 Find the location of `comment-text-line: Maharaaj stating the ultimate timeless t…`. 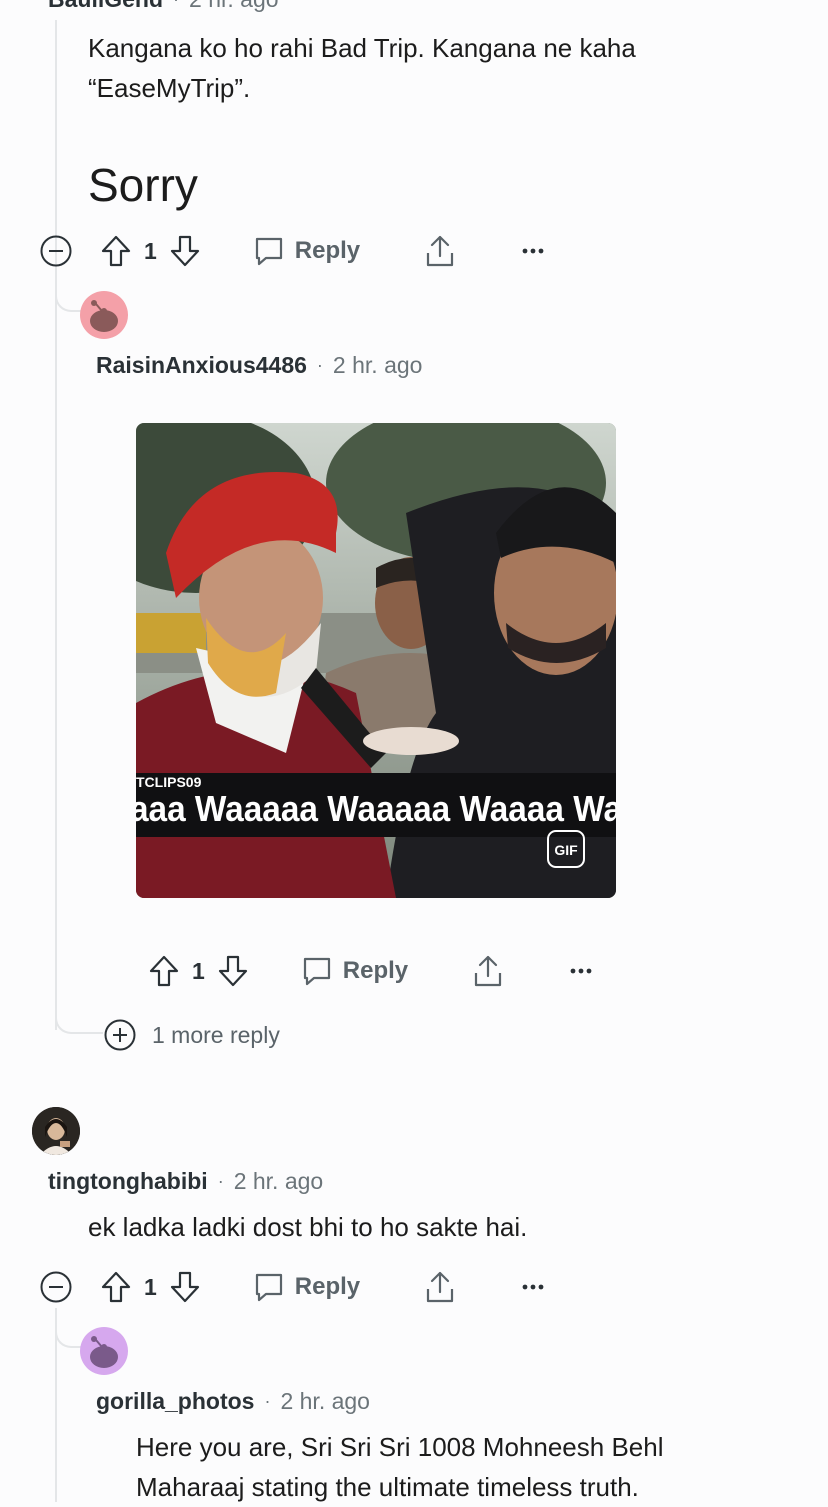

comment-text-line: Maharaaj stating the ultimate timeless t… is located at coordinates (387, 1487).